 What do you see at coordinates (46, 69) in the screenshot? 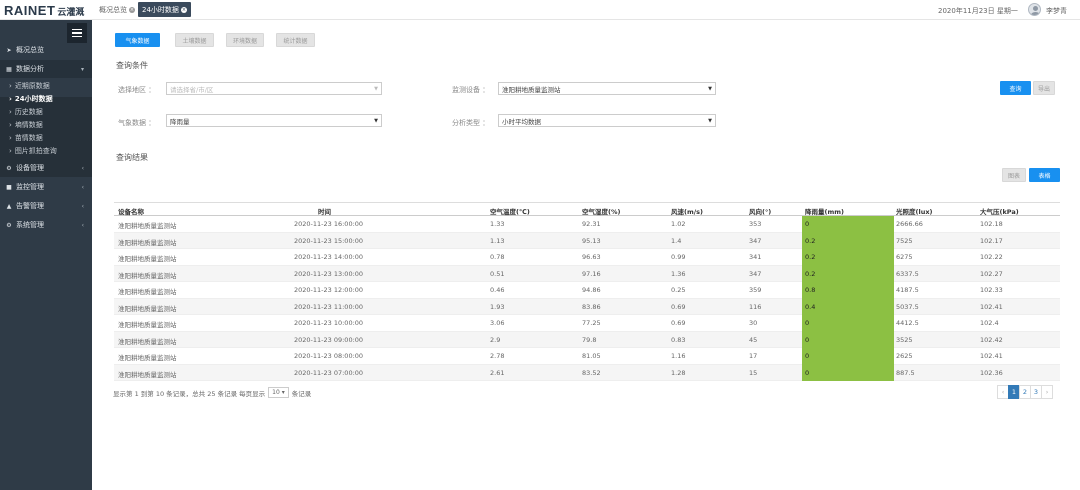
I see `sidebar-item-data-analysis: ▦ 数据分析 ▾` at bounding box center [46, 69].